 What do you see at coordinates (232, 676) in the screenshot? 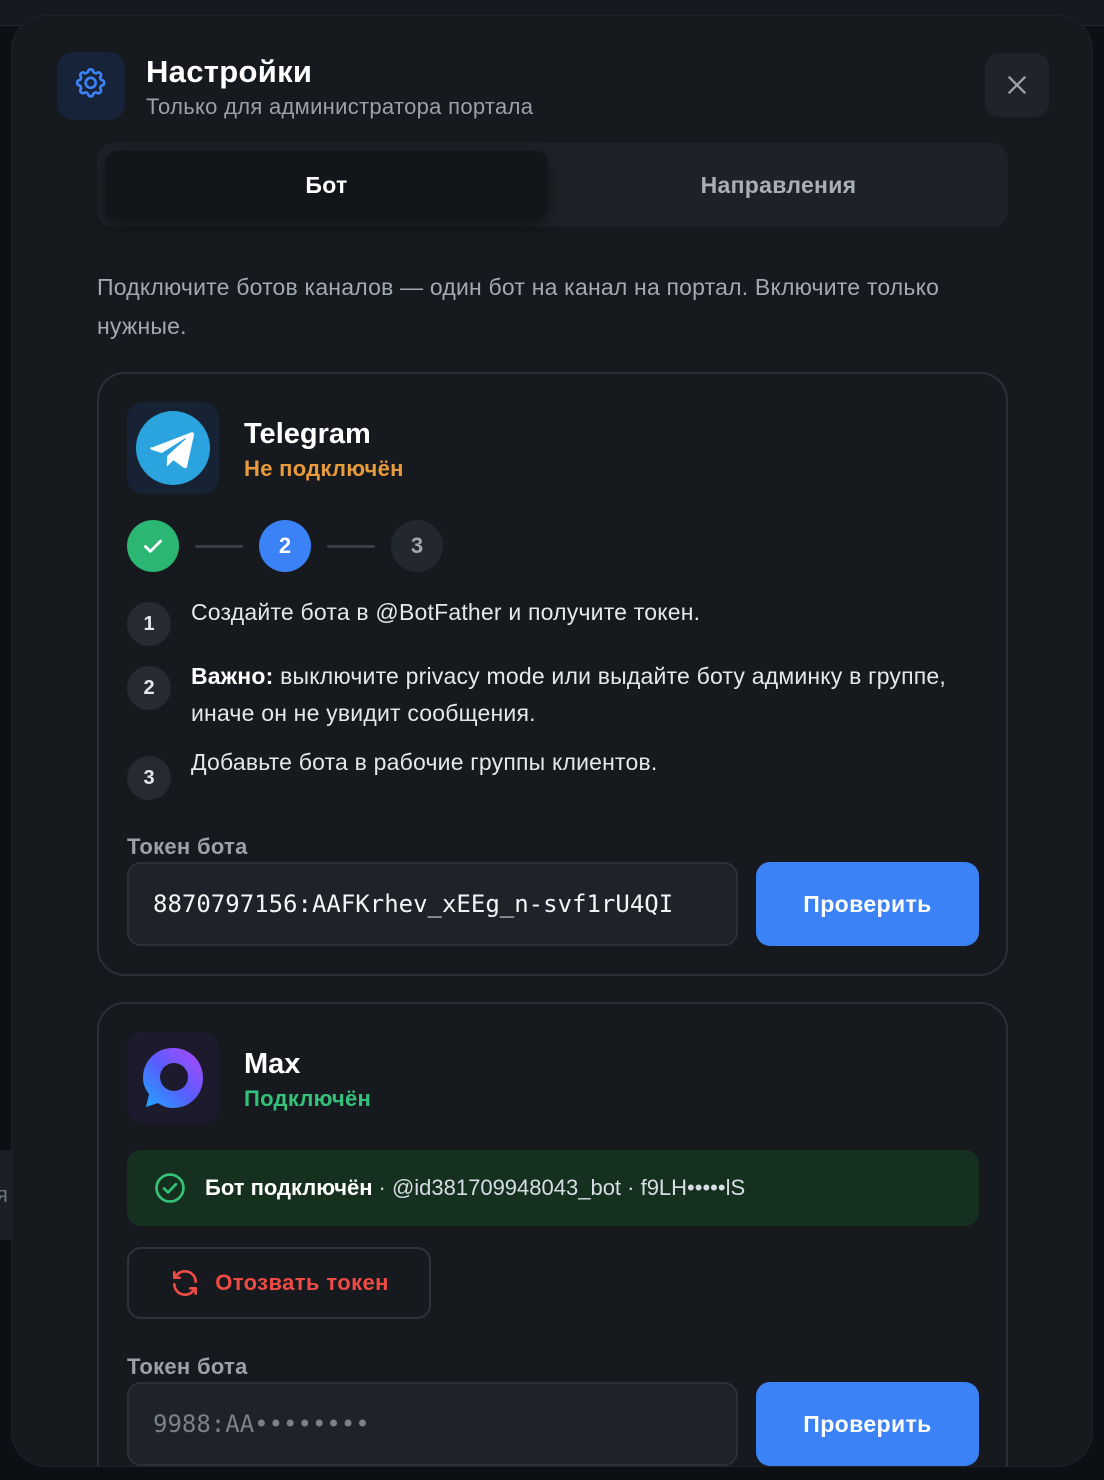
I see `instruction-bold: Важно:` at bounding box center [232, 676].